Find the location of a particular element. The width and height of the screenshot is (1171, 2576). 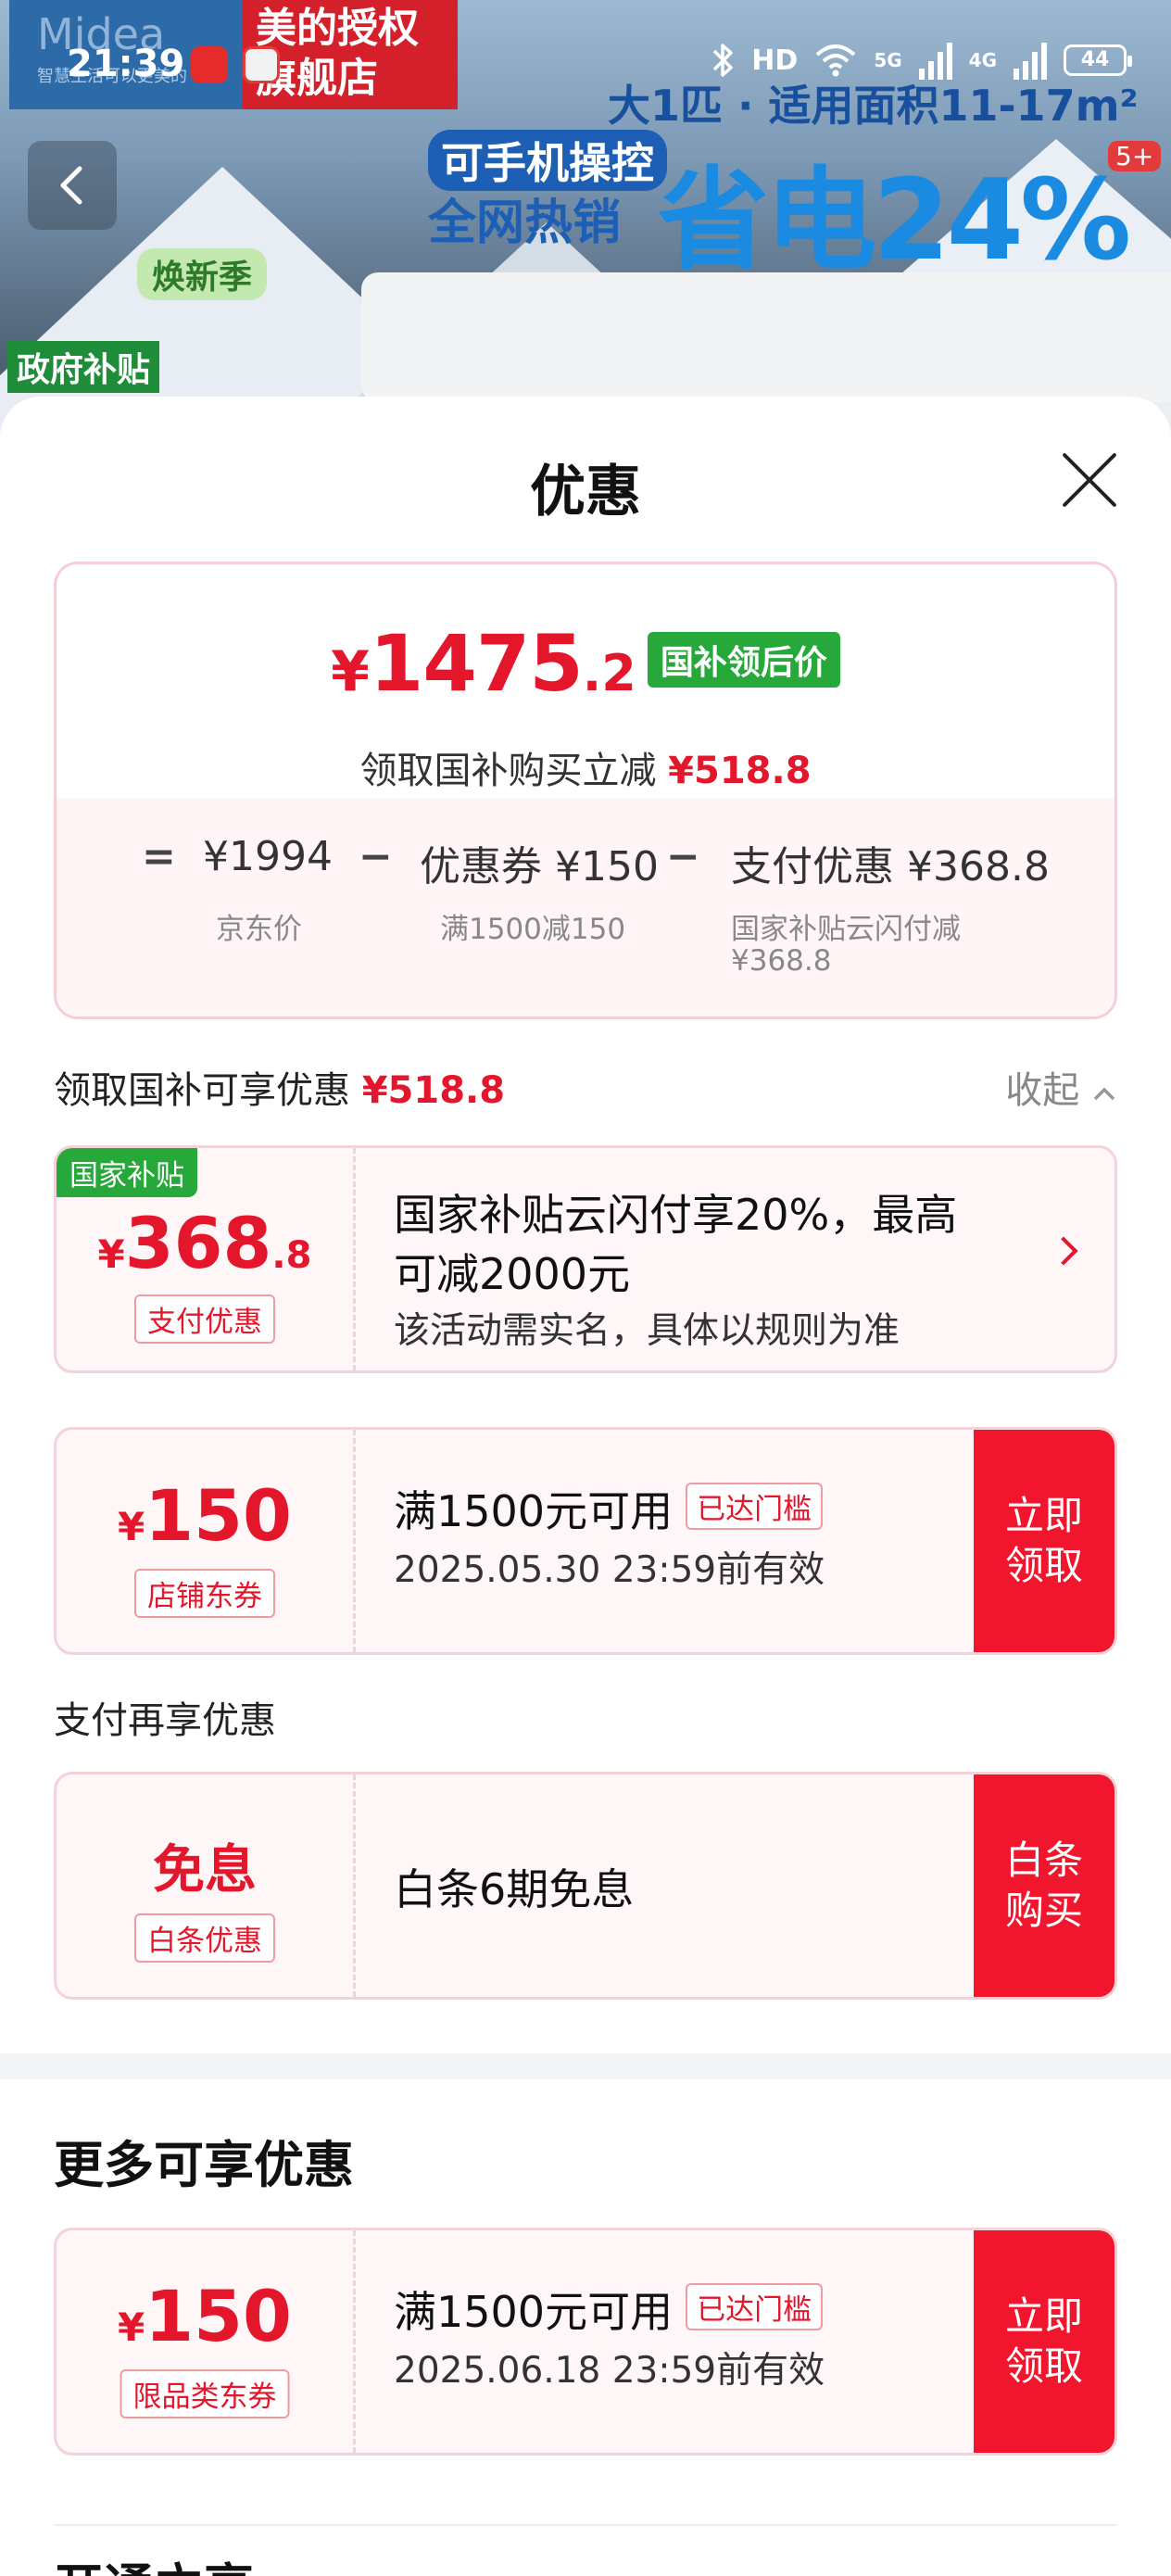

subsidy-sticker: 焕新季 政府补贴 is located at coordinates (183, 322).